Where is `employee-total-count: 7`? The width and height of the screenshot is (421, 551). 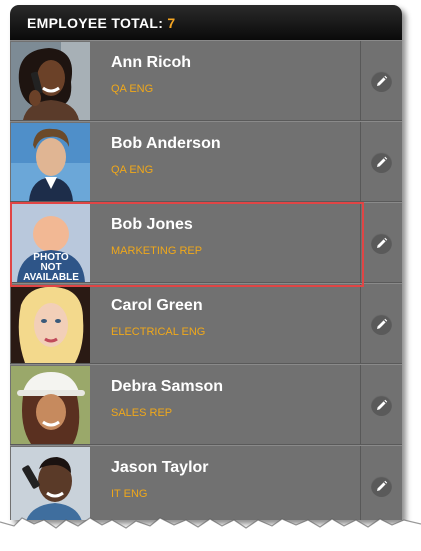 employee-total-count: 7 is located at coordinates (171, 23).